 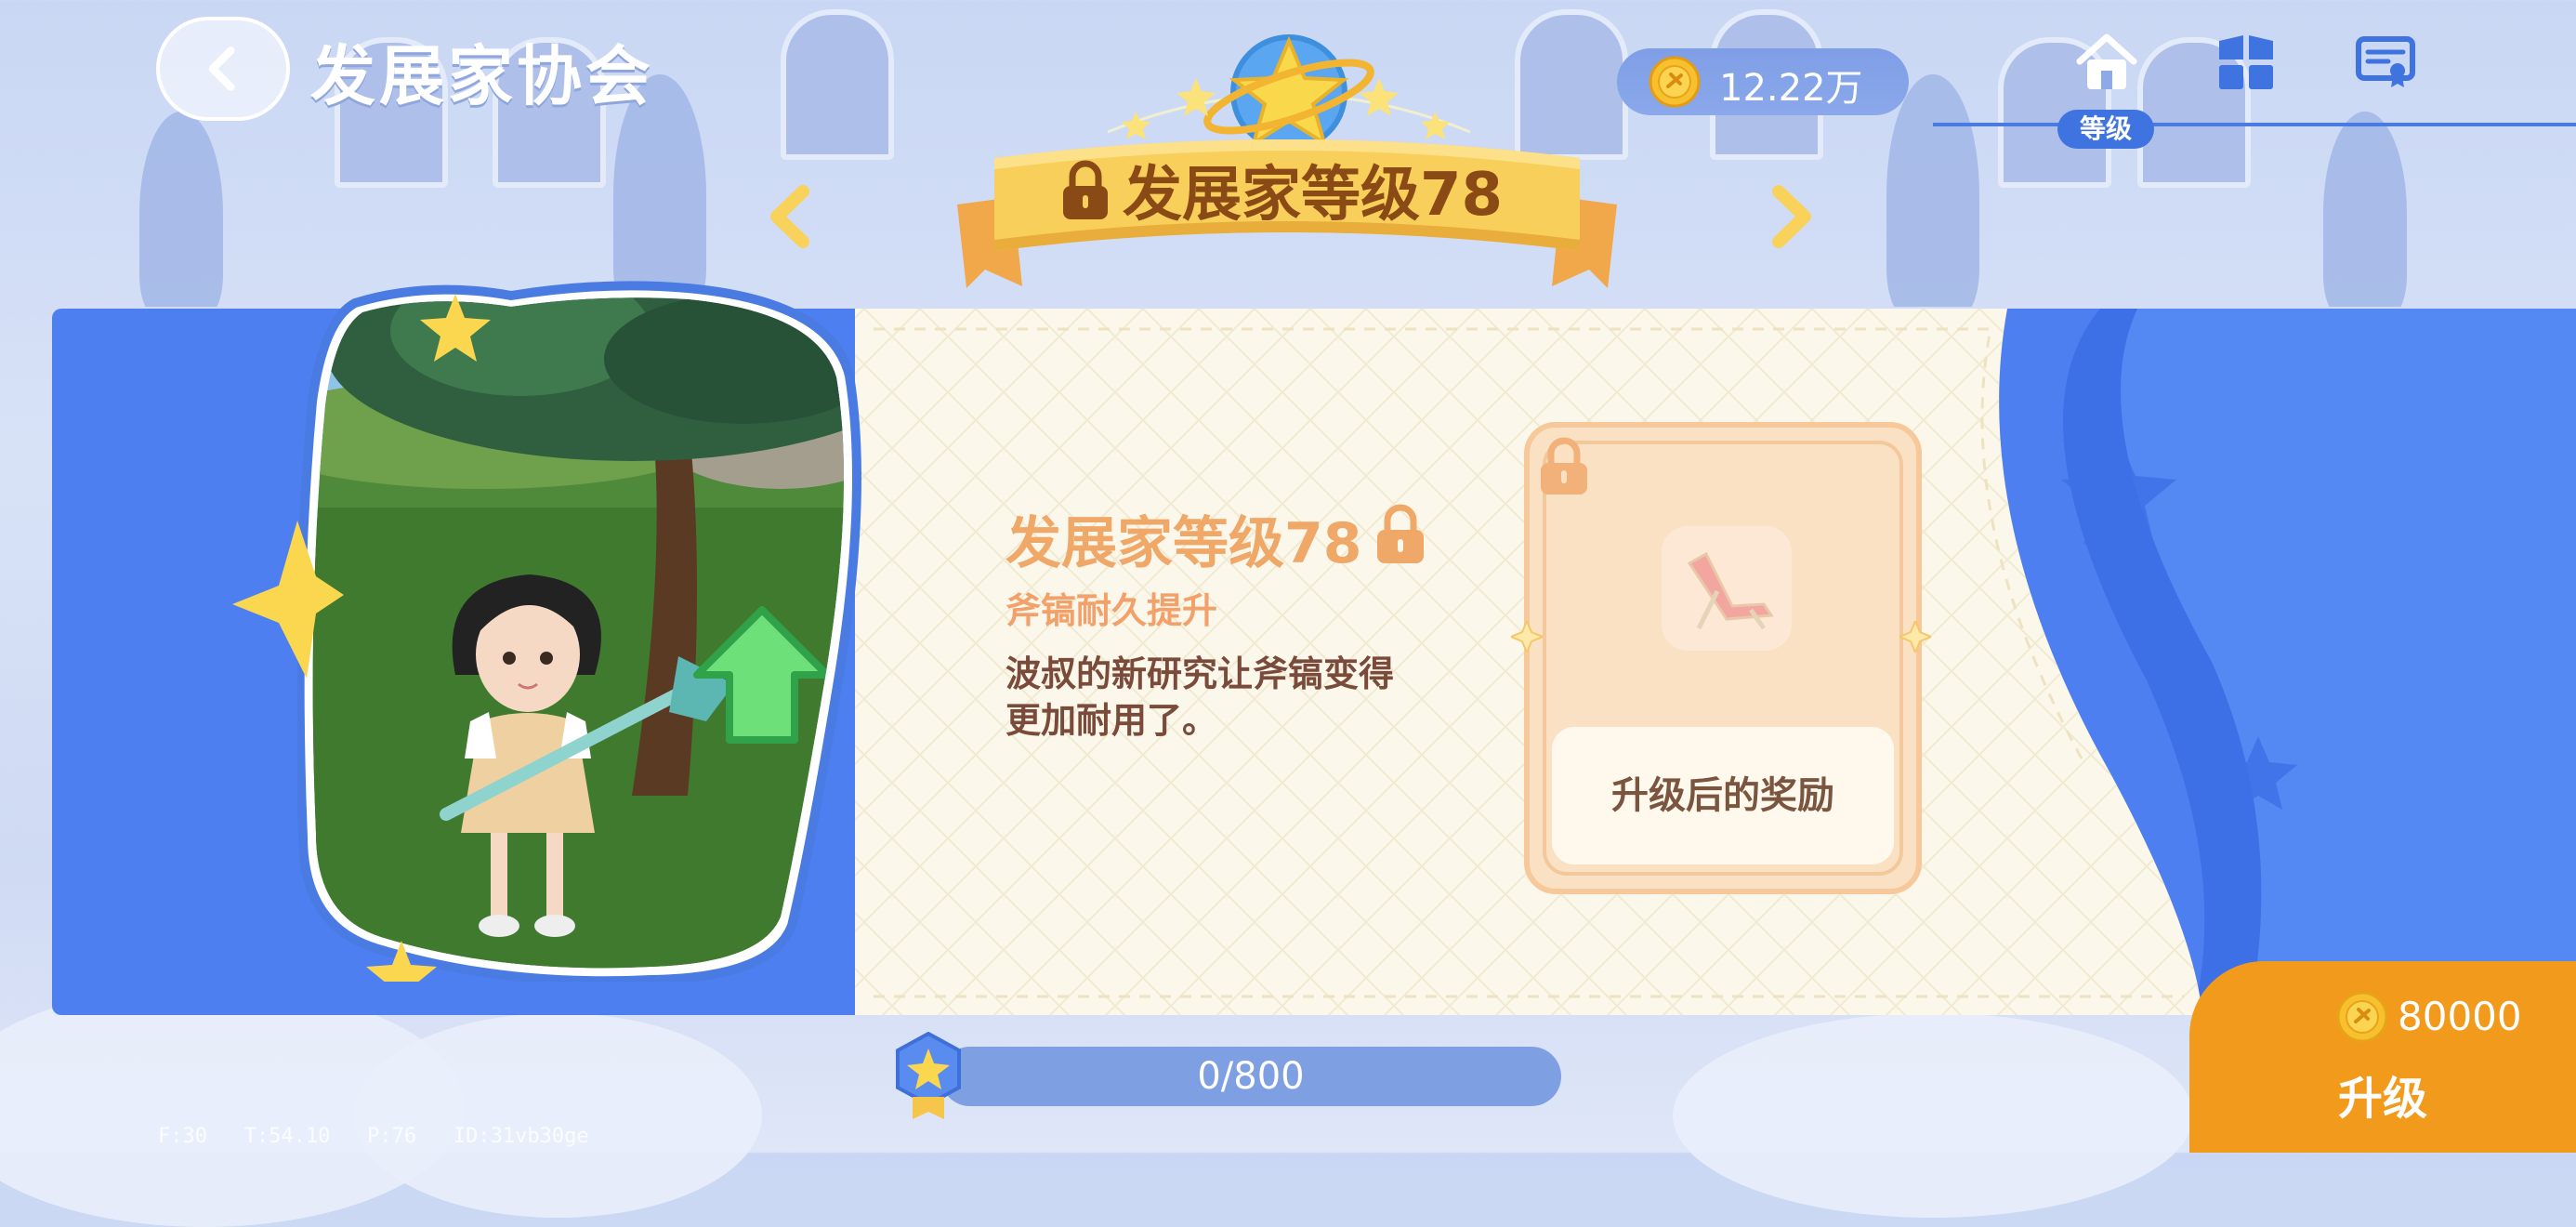 What do you see at coordinates (373, 1137) in the screenshot?
I see `debug-overlay: F:30 T:54.10 P:76 ID:31vb30ge` at bounding box center [373, 1137].